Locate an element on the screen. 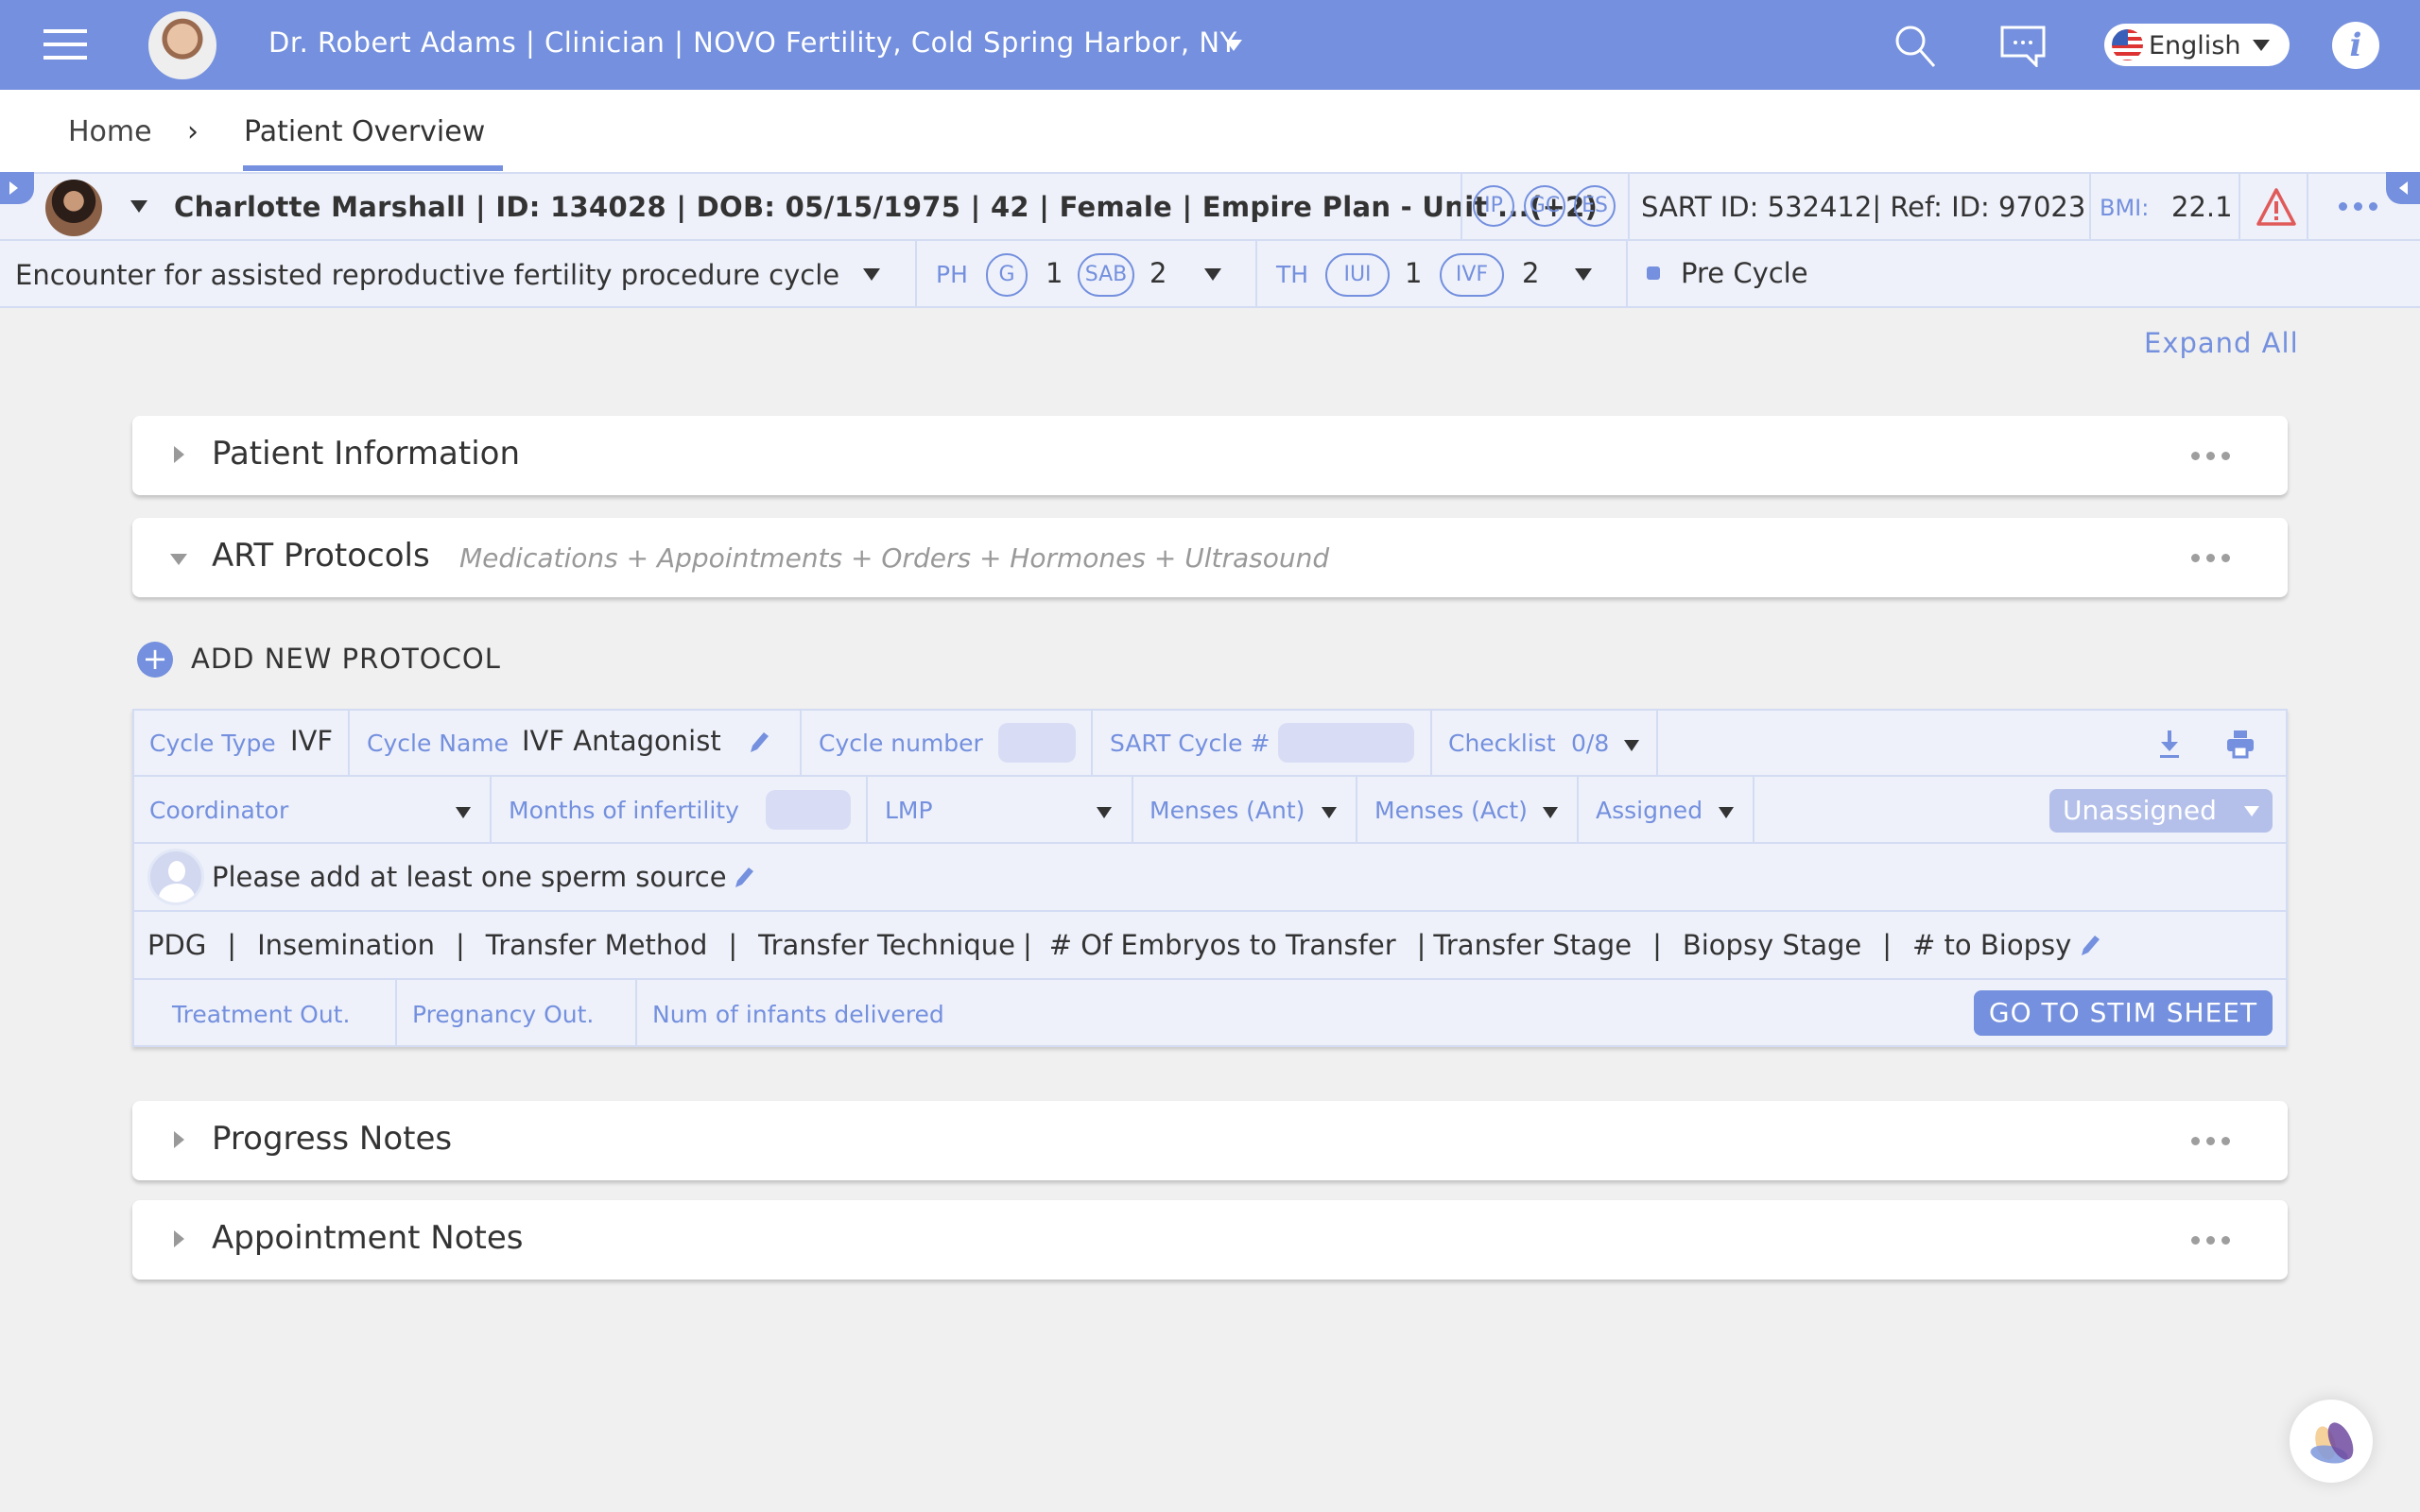  field-transfer-stage: Transfer Stage is located at coordinates (1533, 945).